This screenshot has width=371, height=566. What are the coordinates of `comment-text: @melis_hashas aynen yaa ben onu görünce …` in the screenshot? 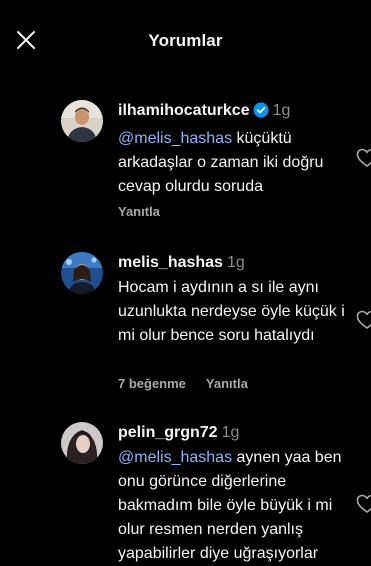 It's located at (235, 506).